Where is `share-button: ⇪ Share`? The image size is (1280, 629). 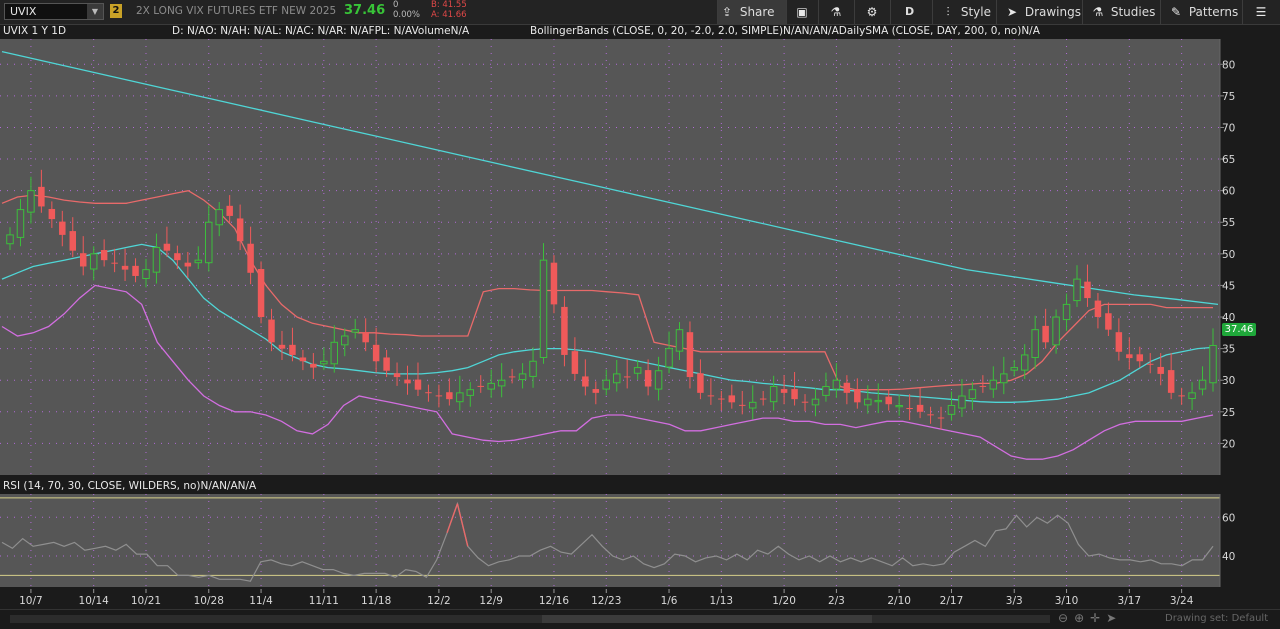
share-button: ⇪ Share is located at coordinates (751, 12).